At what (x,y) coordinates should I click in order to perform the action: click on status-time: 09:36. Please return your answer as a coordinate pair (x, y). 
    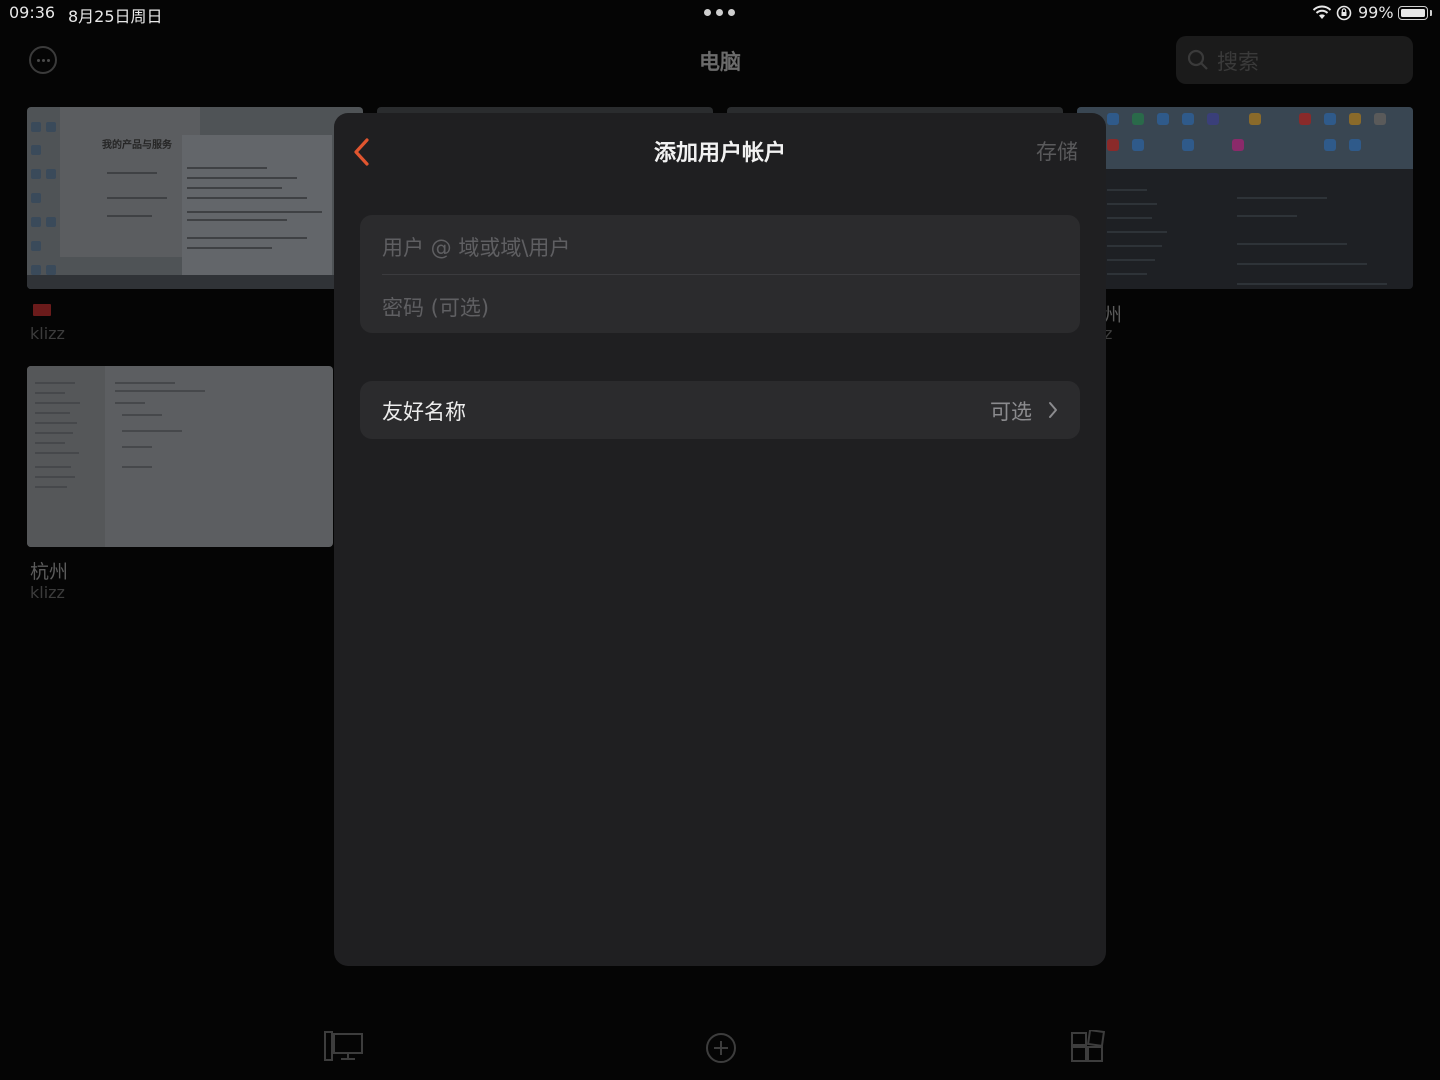
    Looking at the image, I should click on (32, 12).